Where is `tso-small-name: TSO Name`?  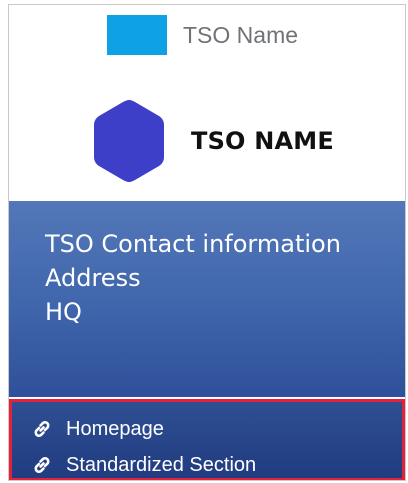
tso-small-name: TSO Name is located at coordinates (241, 34).